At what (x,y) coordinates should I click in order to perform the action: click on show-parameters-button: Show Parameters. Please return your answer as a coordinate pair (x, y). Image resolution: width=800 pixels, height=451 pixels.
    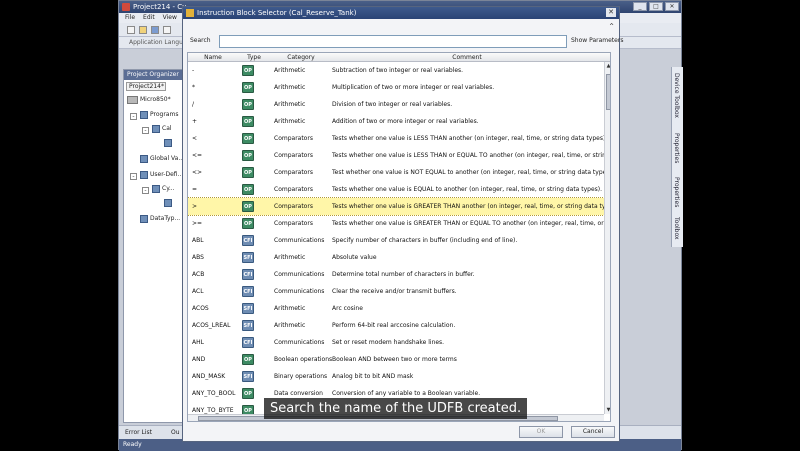
    Looking at the image, I should click on (597, 40).